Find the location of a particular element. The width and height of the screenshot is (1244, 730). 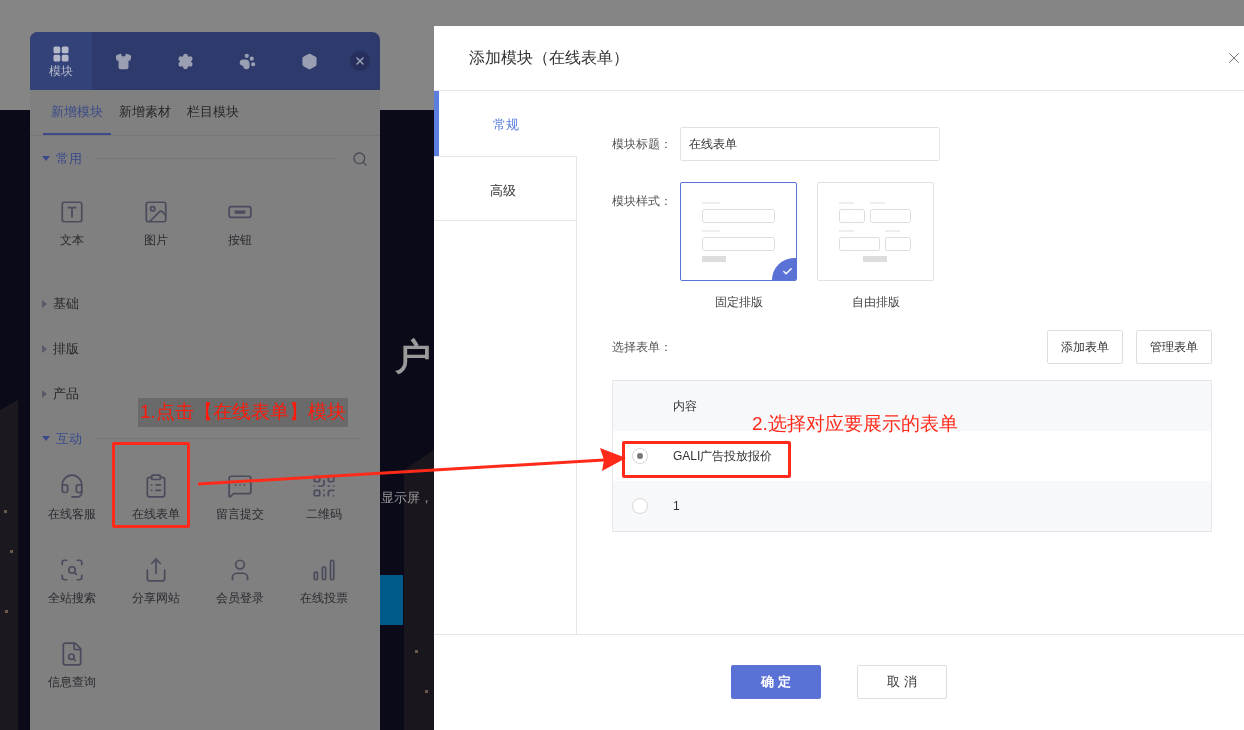

close-button is located at coordinates (360, 61).